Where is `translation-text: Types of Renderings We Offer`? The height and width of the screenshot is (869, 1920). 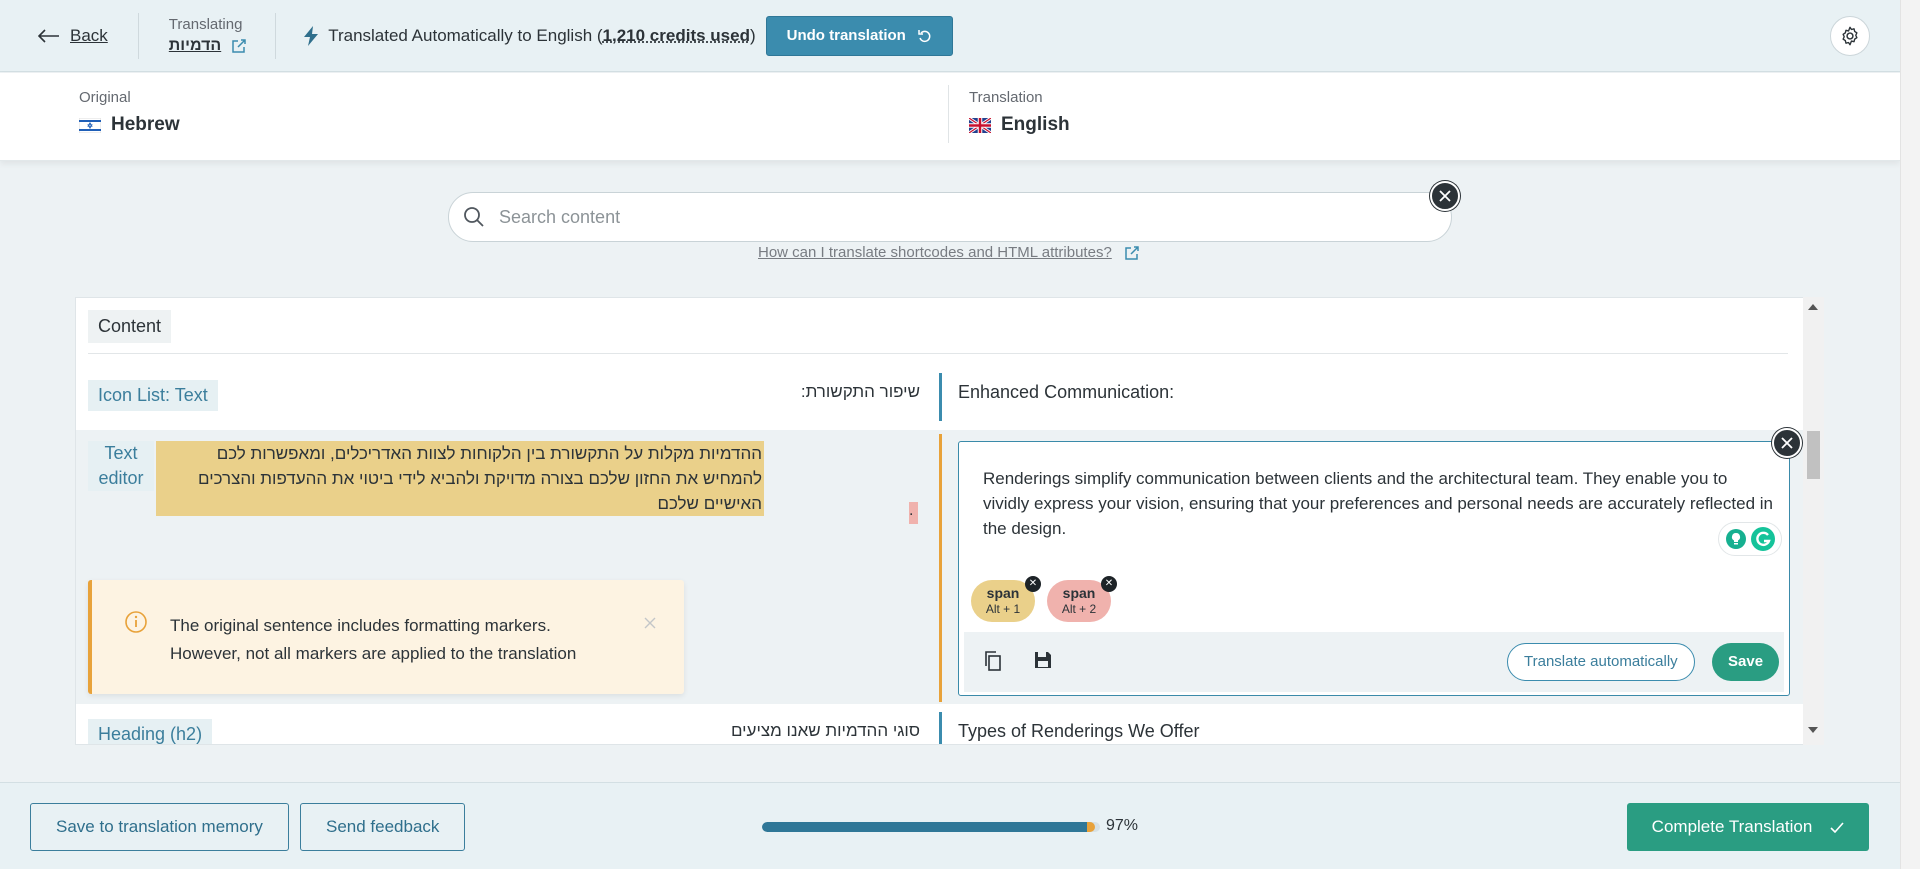
translation-text: Types of Renderings We Offer is located at coordinates (1078, 731).